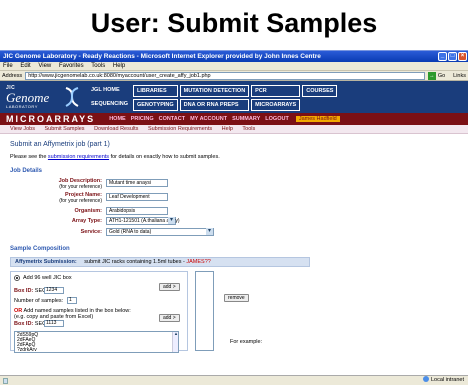 Image resolution: width=468 pixels, height=385 pixels. What do you see at coordinates (155, 91) in the screenshot?
I see `nav-libraries: LIBRARIES` at bounding box center [155, 91].